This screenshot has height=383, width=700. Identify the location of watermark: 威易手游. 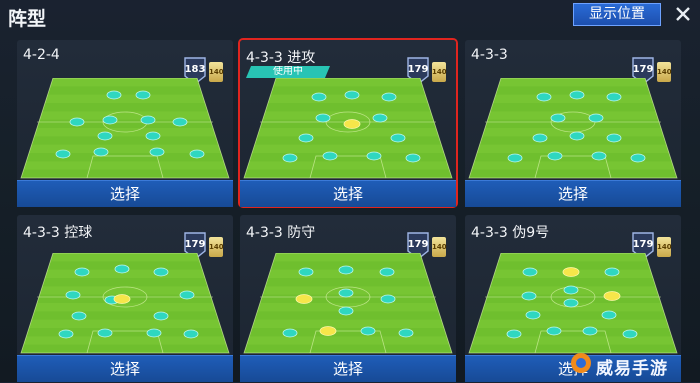
(631, 364).